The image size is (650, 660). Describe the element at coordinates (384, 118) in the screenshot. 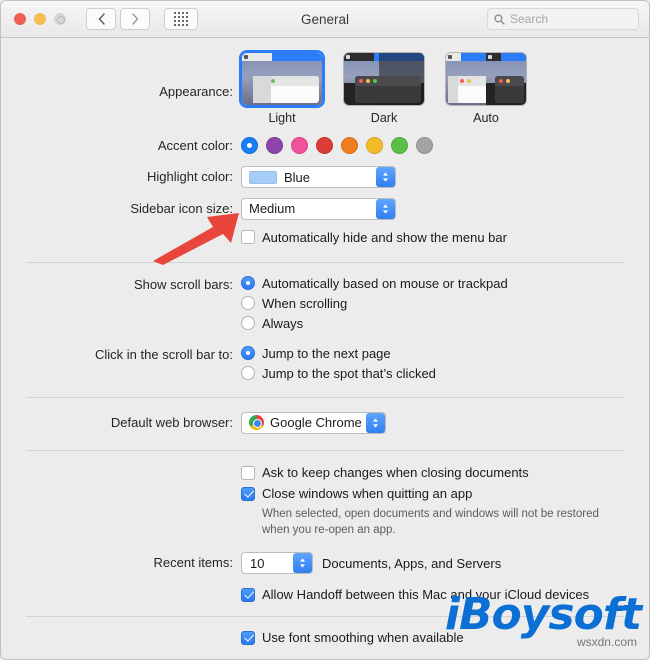

I see `appearance-label-dark: Dark` at that location.